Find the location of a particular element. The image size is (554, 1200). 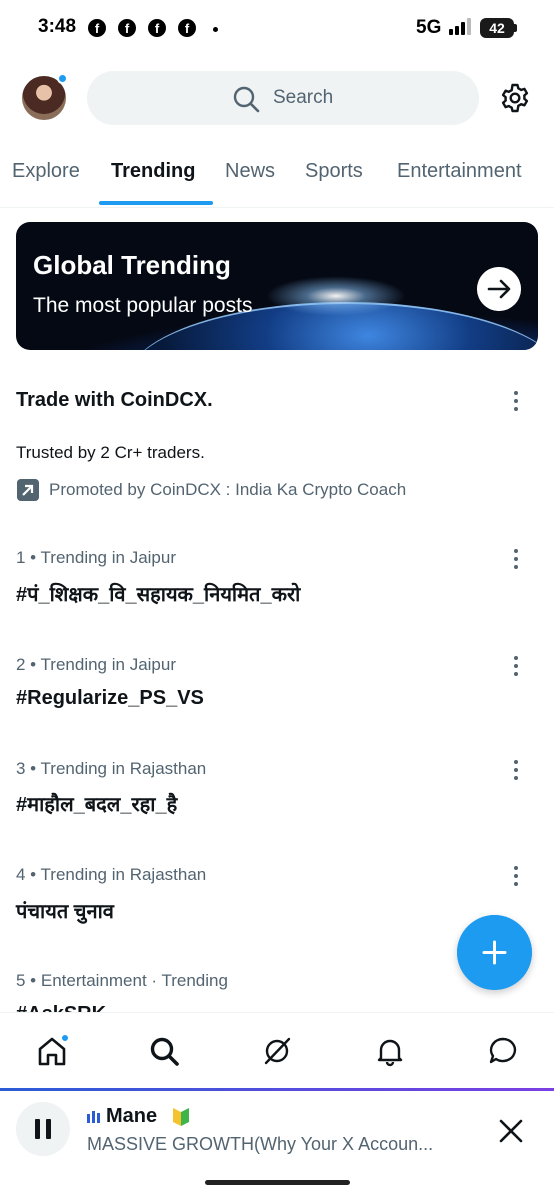

trend-name: #Regularize_PS_VS is located at coordinates (110, 698).